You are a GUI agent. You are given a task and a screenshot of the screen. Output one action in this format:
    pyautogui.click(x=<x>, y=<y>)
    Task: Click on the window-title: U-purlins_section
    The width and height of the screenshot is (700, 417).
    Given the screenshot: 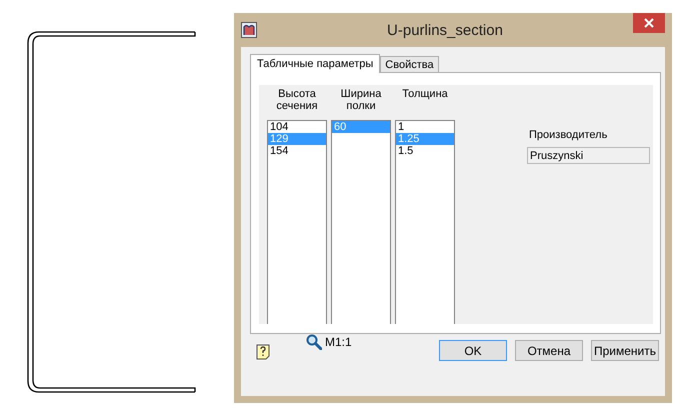 What is the action you would take?
    pyautogui.click(x=445, y=30)
    